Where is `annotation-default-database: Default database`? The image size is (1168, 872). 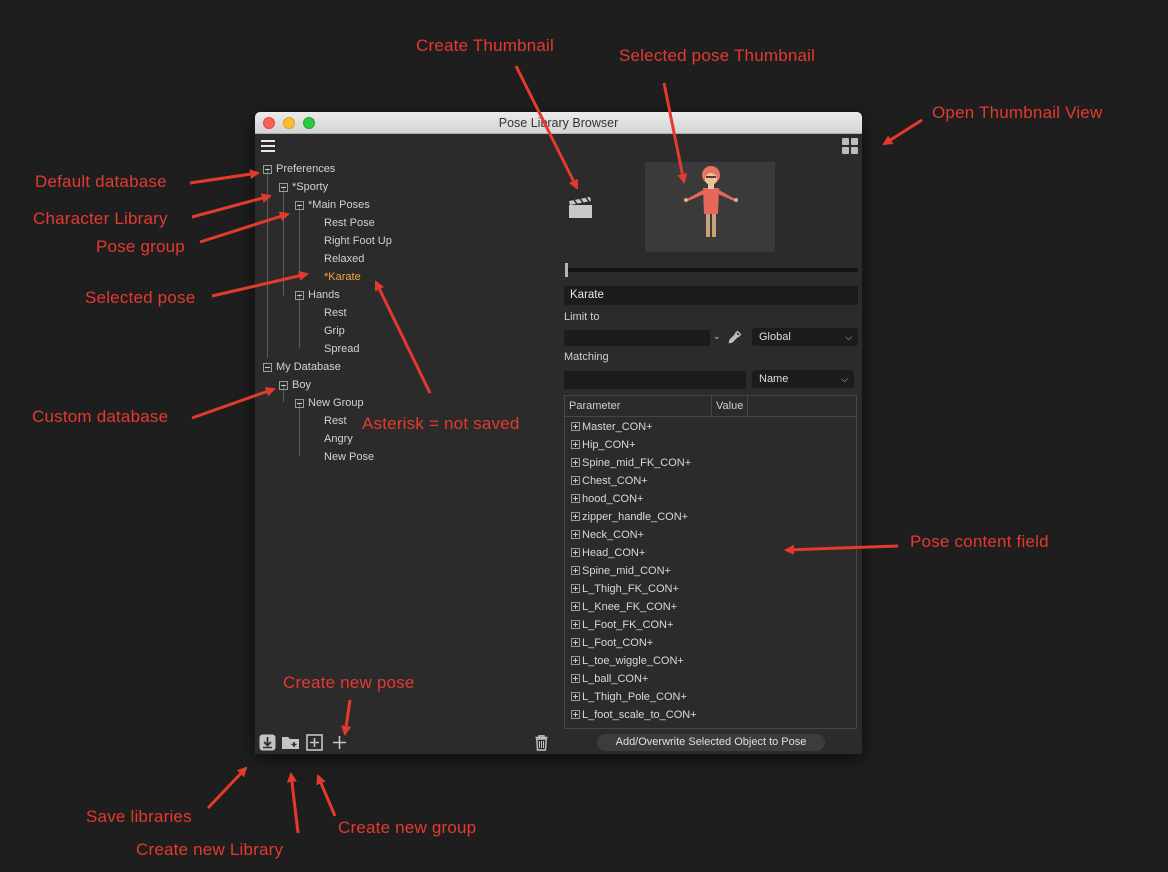 annotation-default-database: Default database is located at coordinates (101, 181).